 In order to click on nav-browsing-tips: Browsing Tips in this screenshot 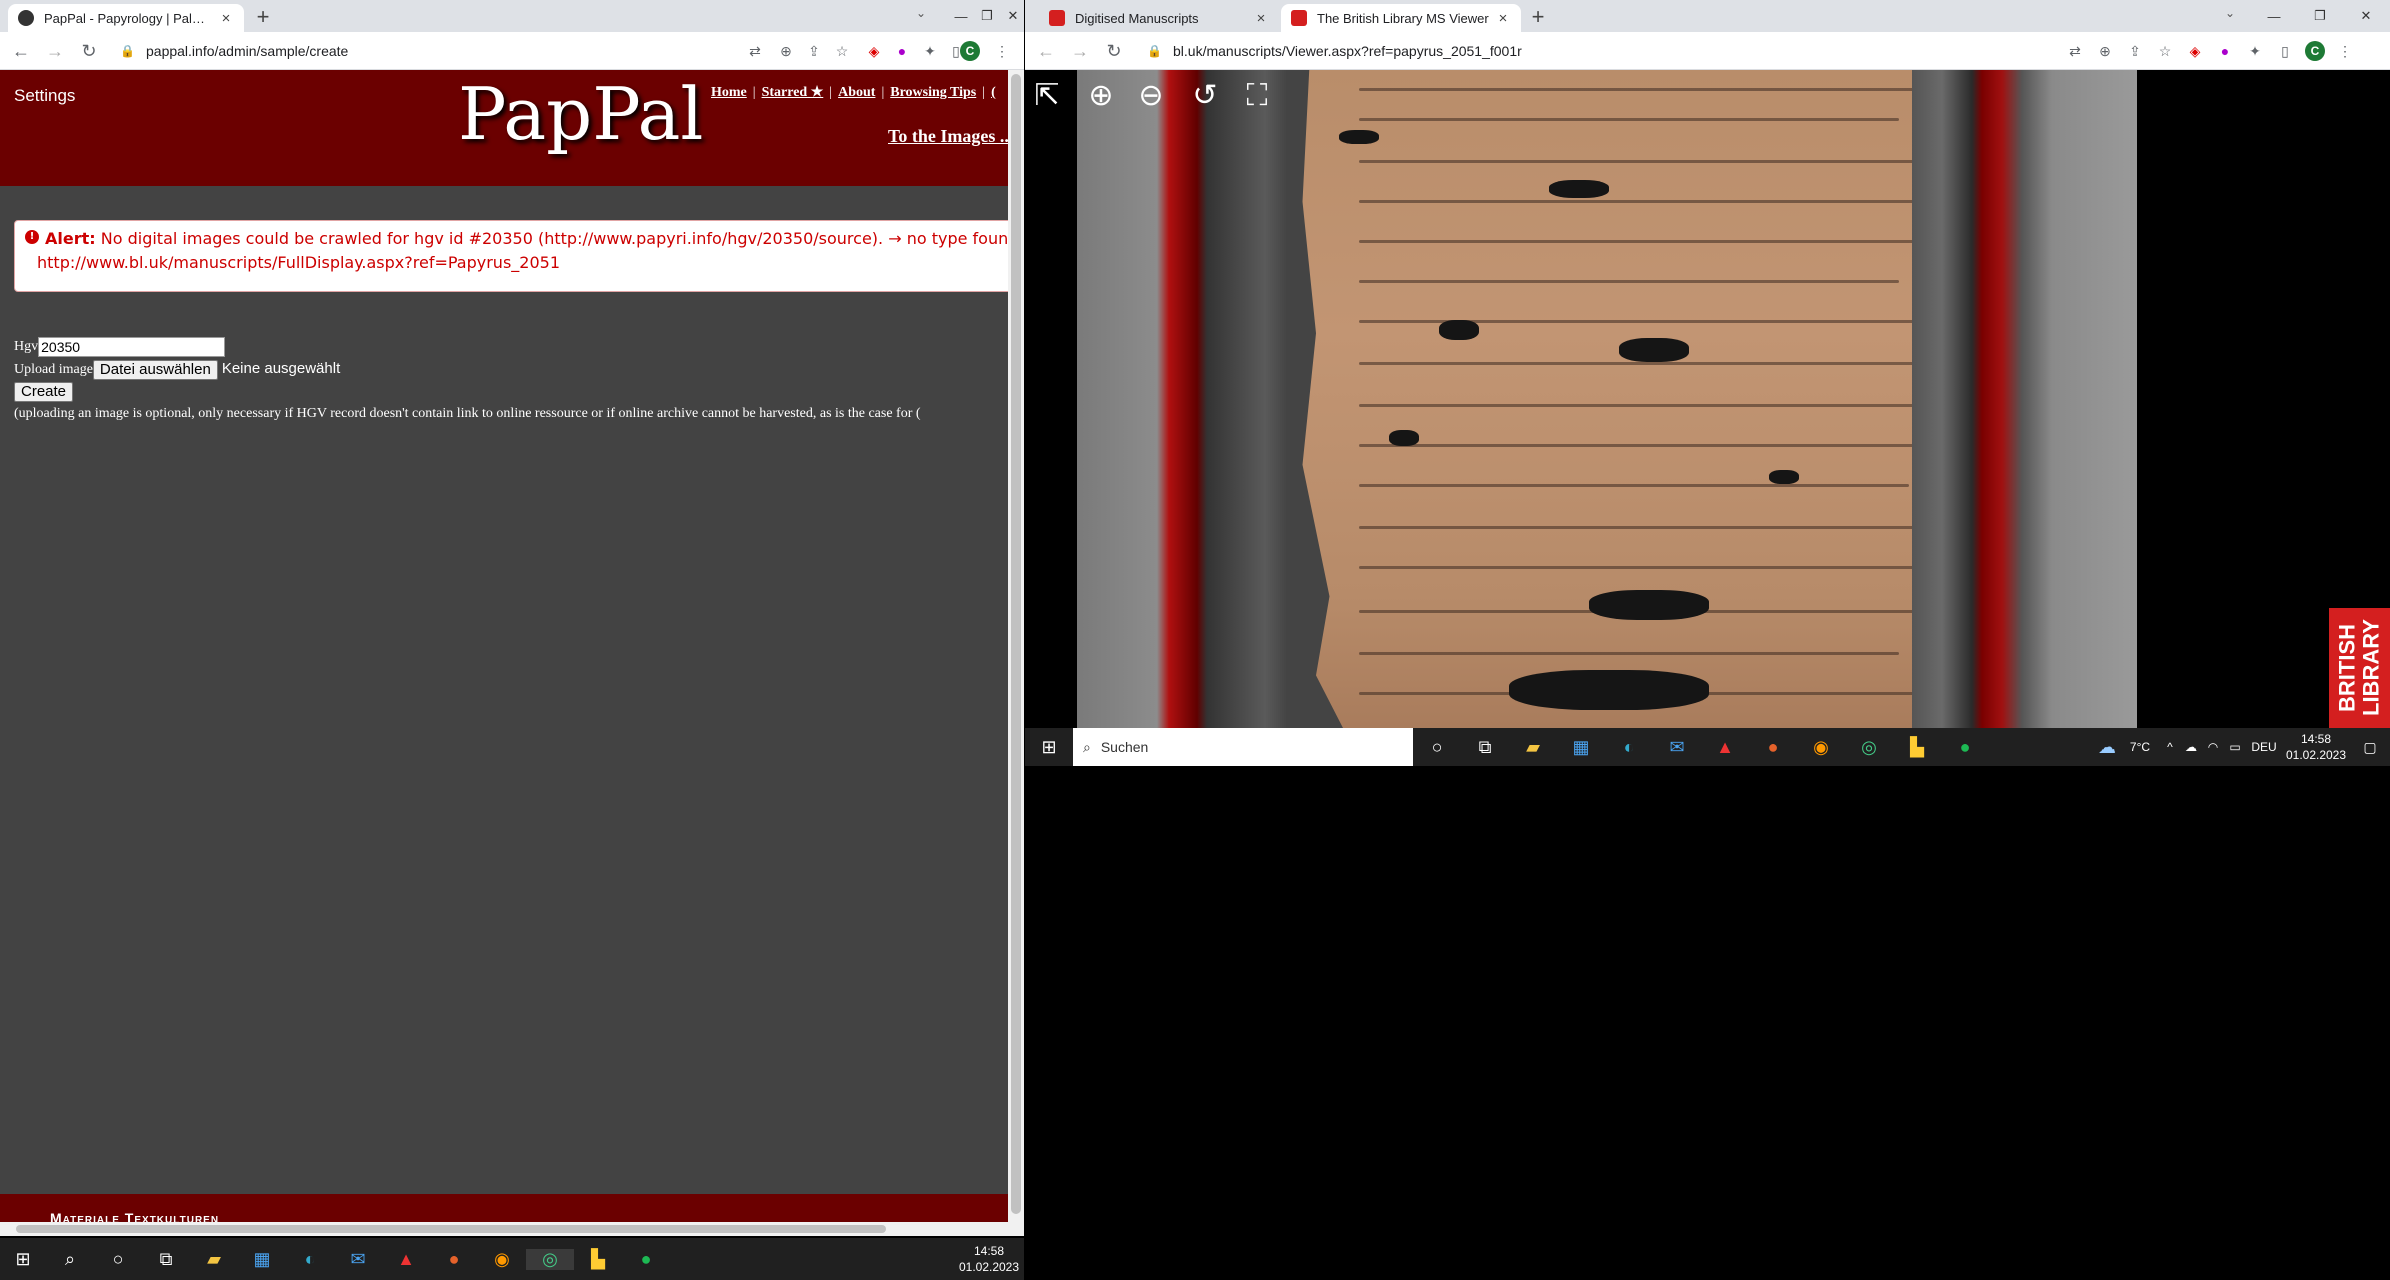, I will do `click(933, 92)`.